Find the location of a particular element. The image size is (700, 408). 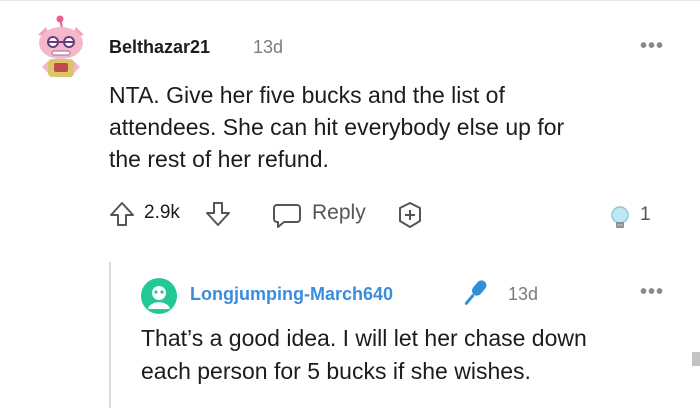

downvote-icon is located at coordinates (218, 214).